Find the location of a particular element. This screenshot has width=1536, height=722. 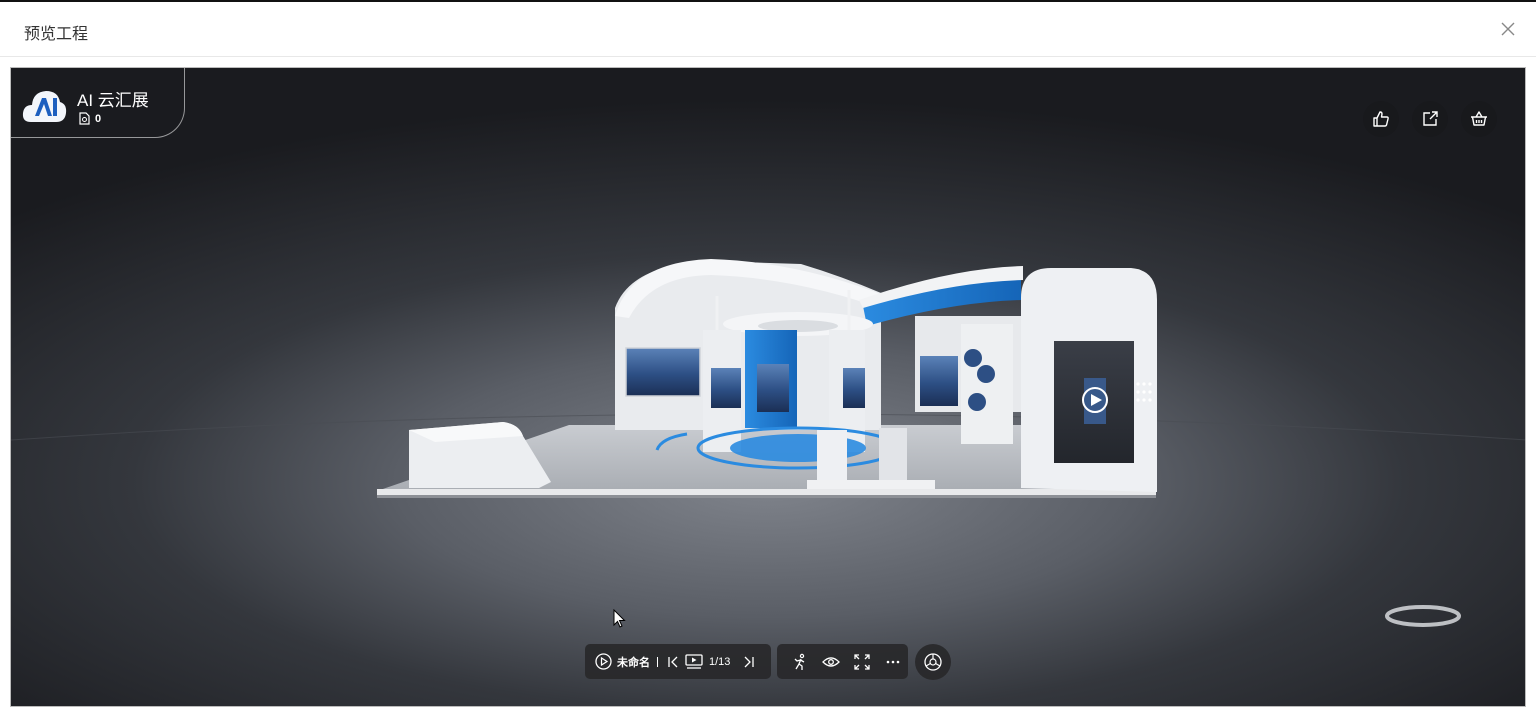

play-icon is located at coordinates (603, 661).